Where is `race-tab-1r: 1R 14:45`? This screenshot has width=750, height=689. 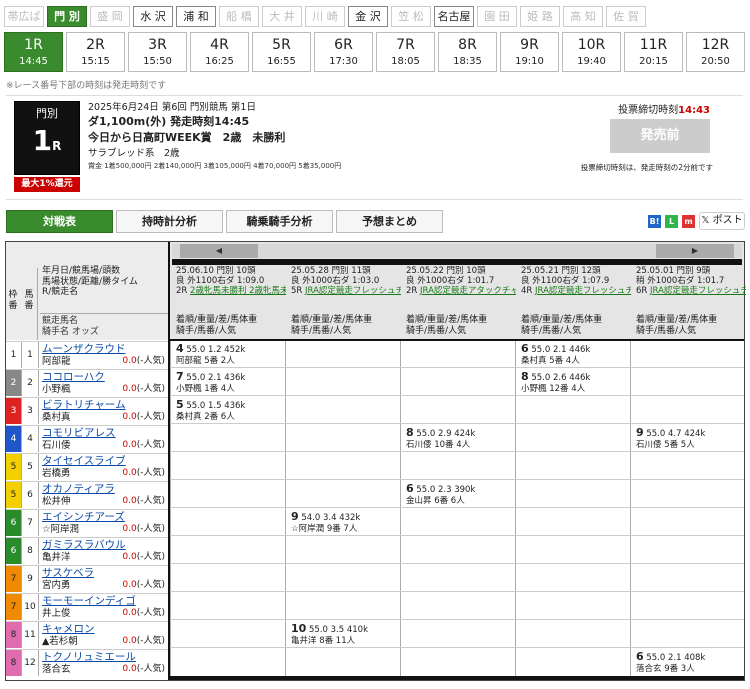 race-tab-1r: 1R 14:45 is located at coordinates (33, 52).